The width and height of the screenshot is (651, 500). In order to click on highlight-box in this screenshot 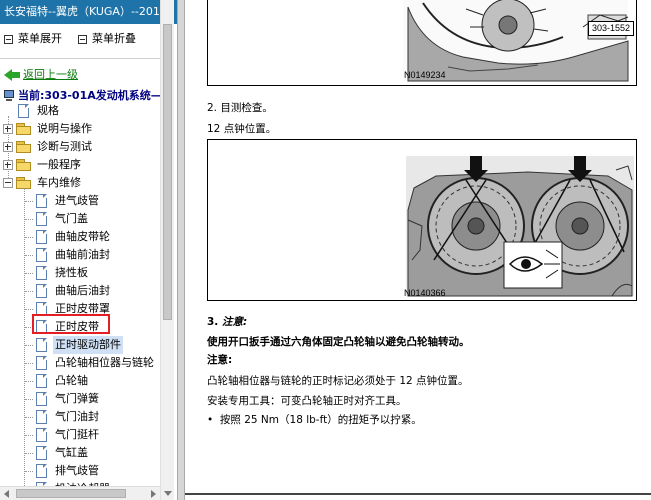, I will do `click(71, 324)`.